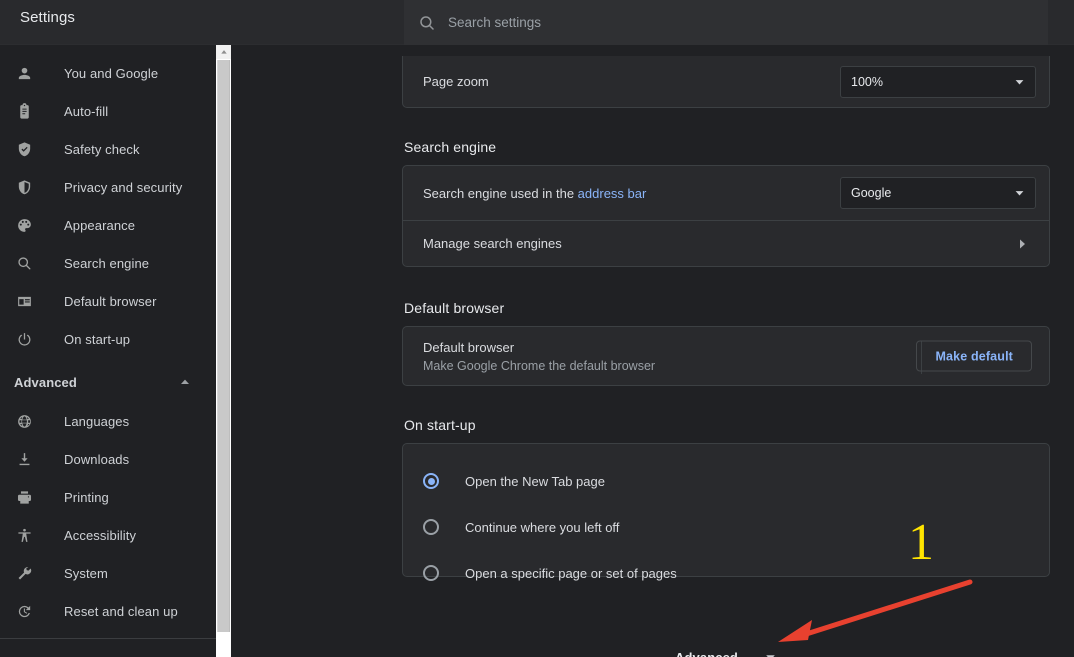 The height and width of the screenshot is (657, 1074). Describe the element at coordinates (223, 346) in the screenshot. I see `scrollbar-thumb` at that location.